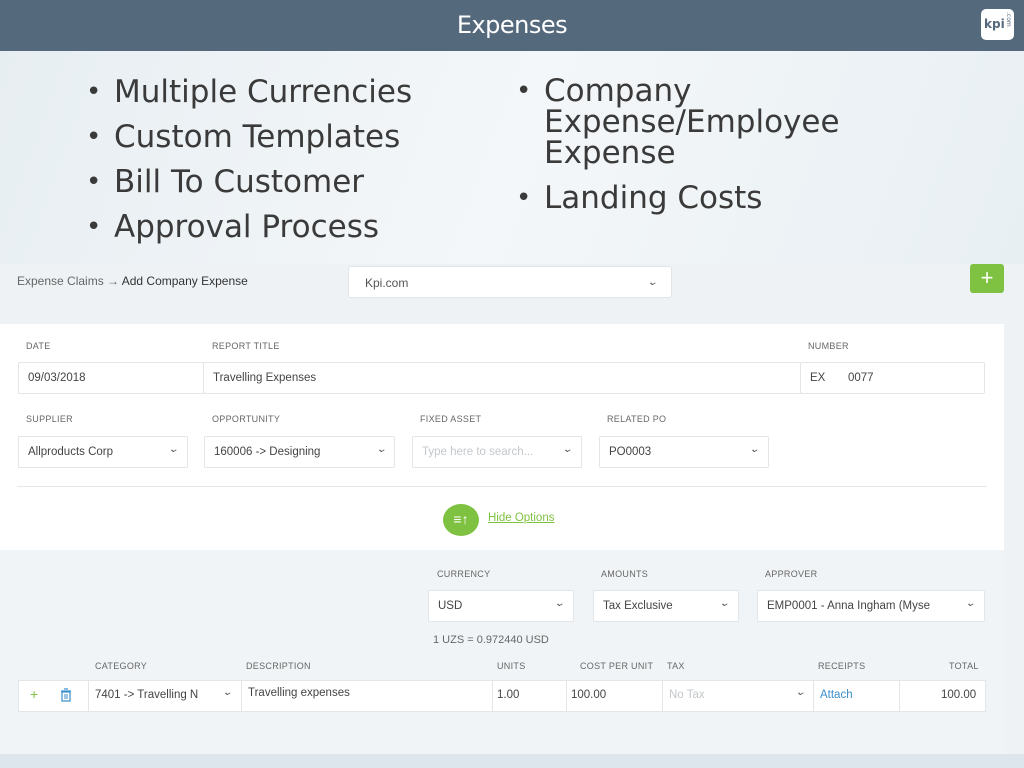 This screenshot has width=1024, height=768. Describe the element at coordinates (464, 574) in the screenshot. I see `currency-label: CURRENCY` at that location.